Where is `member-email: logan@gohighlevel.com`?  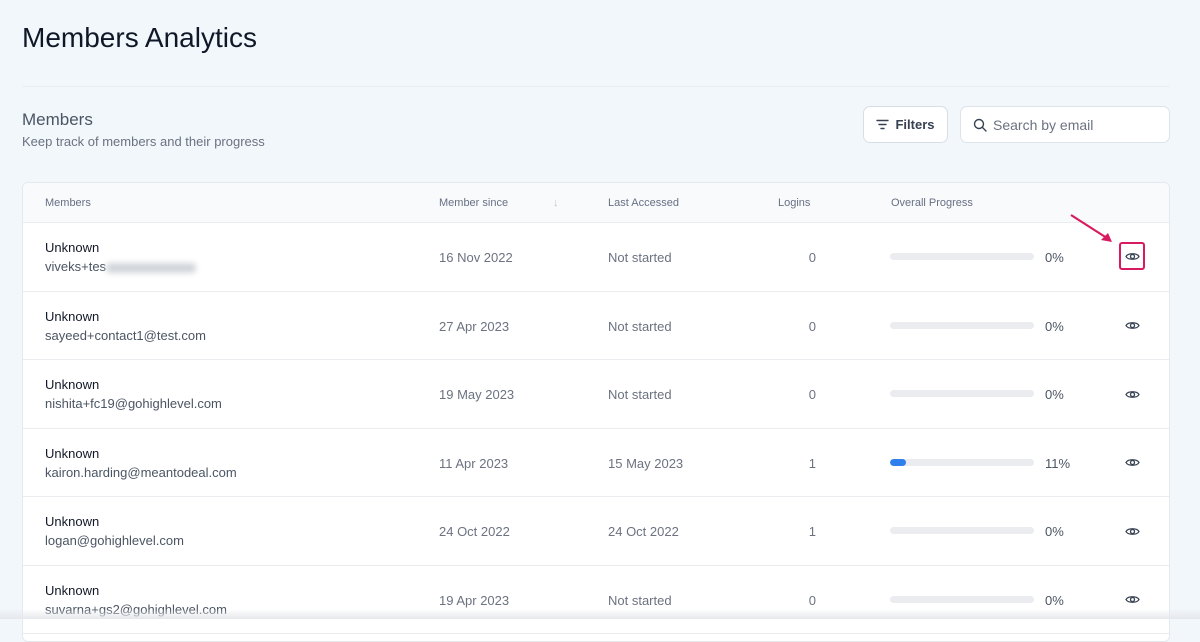 member-email: logan@gohighlevel.com is located at coordinates (114, 540).